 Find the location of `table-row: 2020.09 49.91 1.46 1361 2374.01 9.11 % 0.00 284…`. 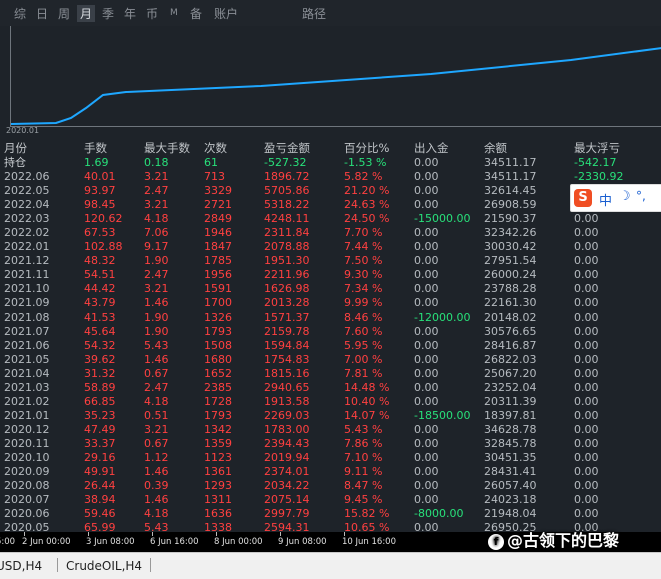

table-row: 2020.09 49.91 1.46 1361 2374.01 9.11 % 0.00 284… is located at coordinates (330, 472).